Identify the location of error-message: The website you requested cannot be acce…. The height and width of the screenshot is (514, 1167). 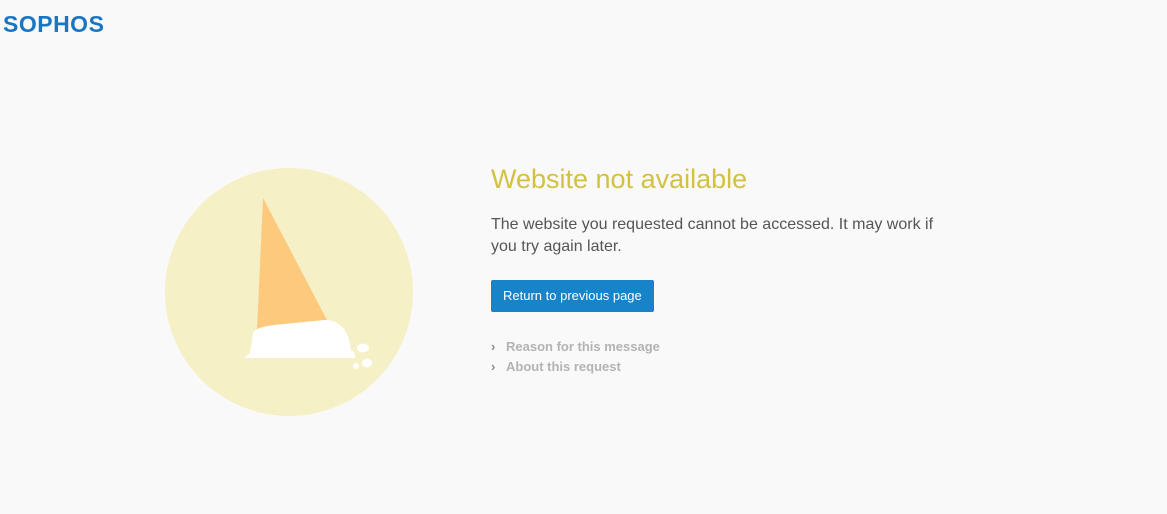
(712, 235).